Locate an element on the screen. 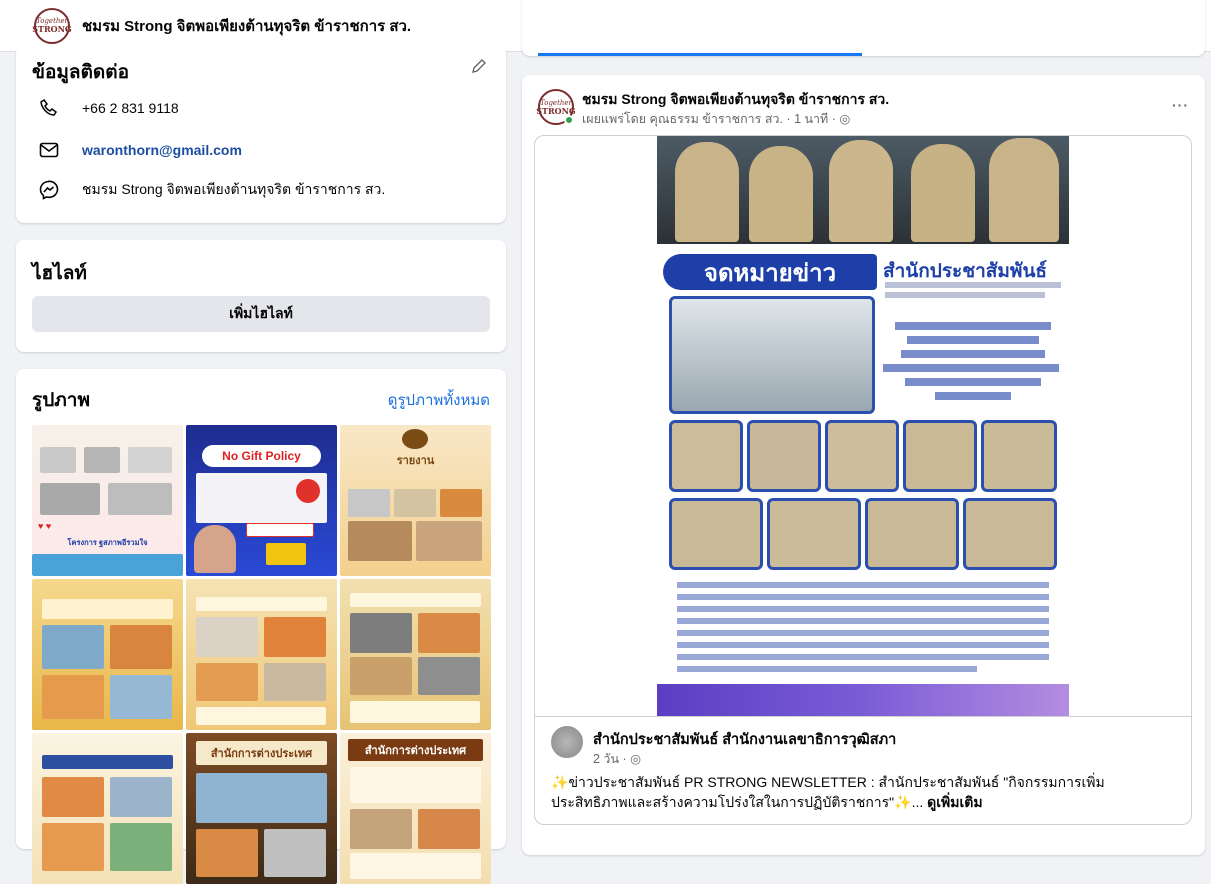 Image resolution: width=1211 pixels, height=884 pixels. photo-caption: โครงการ ฐสภาพอีรวมใจ is located at coordinates (107, 542).